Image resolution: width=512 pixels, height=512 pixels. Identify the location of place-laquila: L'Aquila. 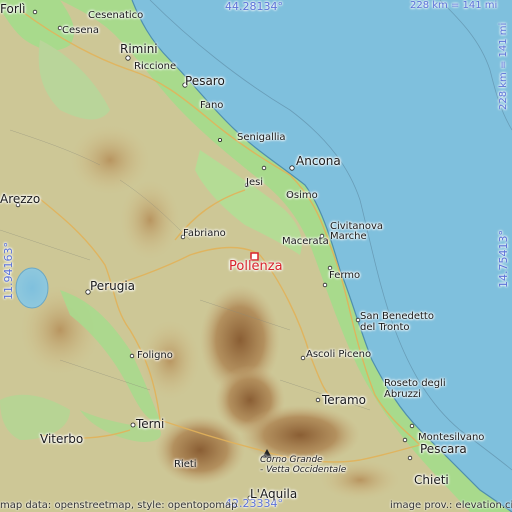
(274, 494).